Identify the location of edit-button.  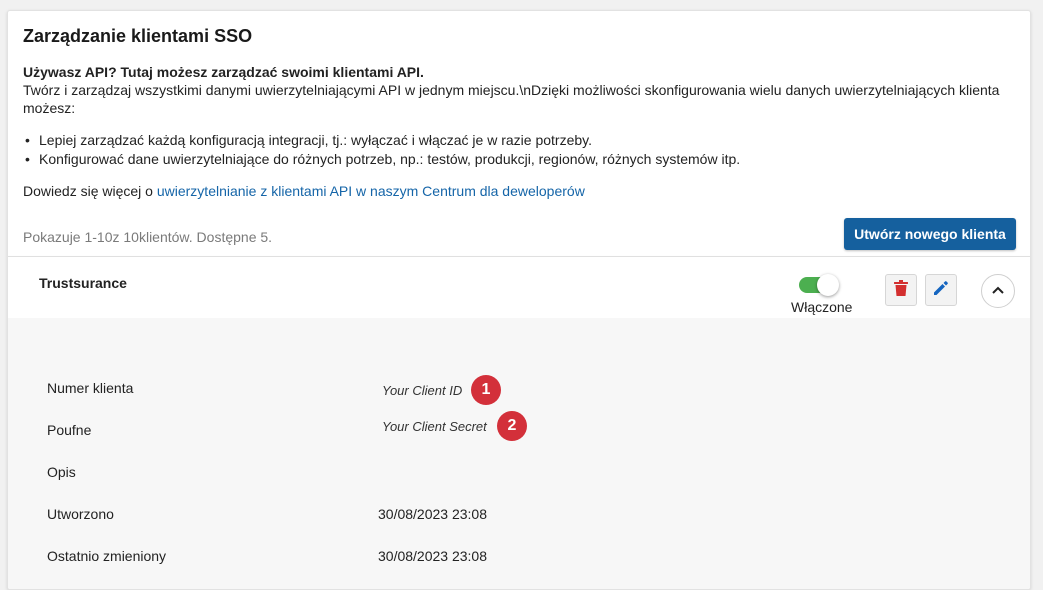
(941, 290).